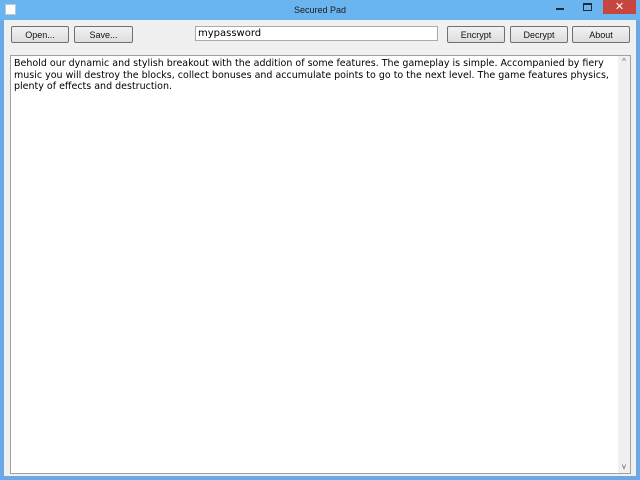 The width and height of the screenshot is (640, 480). I want to click on title-bar: Secured Pad ✕, so click(320, 10).